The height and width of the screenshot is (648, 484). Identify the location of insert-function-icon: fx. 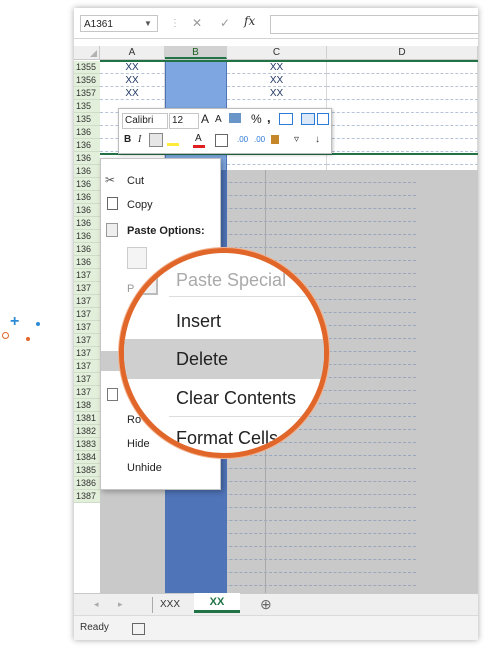
(249, 21).